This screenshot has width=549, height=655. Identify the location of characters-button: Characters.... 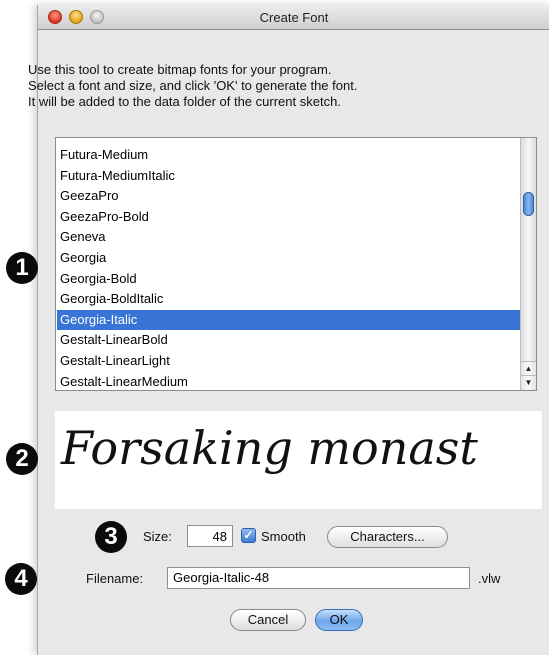
(387, 537).